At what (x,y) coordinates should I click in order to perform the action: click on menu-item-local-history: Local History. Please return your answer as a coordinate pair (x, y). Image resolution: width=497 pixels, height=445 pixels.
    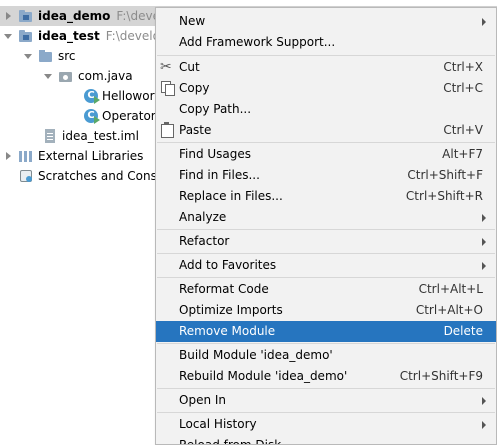
    Looking at the image, I should click on (326, 424).